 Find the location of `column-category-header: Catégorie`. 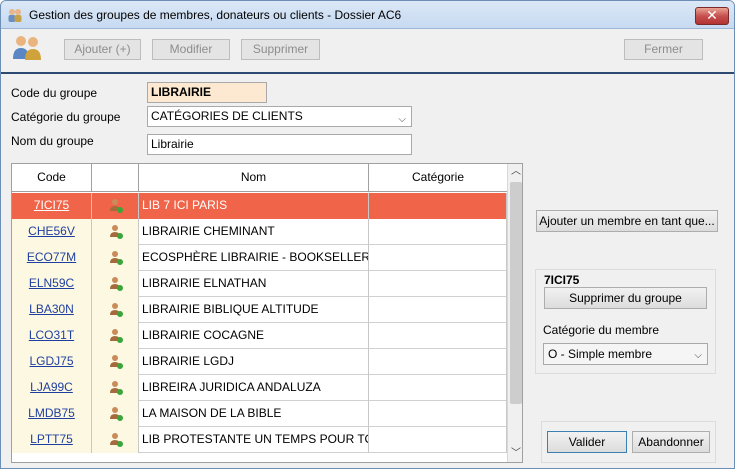

column-category-header: Catégorie is located at coordinates (438, 178).